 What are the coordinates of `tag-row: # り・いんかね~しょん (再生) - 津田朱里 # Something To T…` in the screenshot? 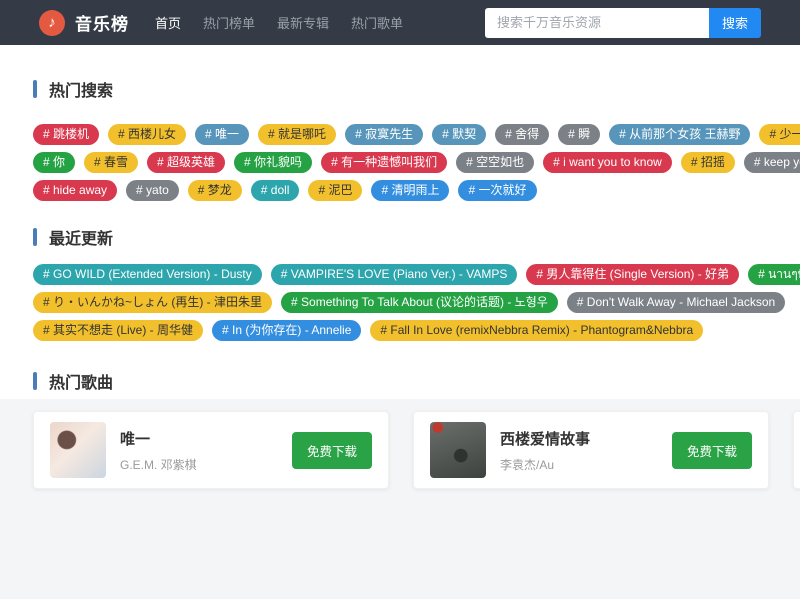 It's located at (409, 302).